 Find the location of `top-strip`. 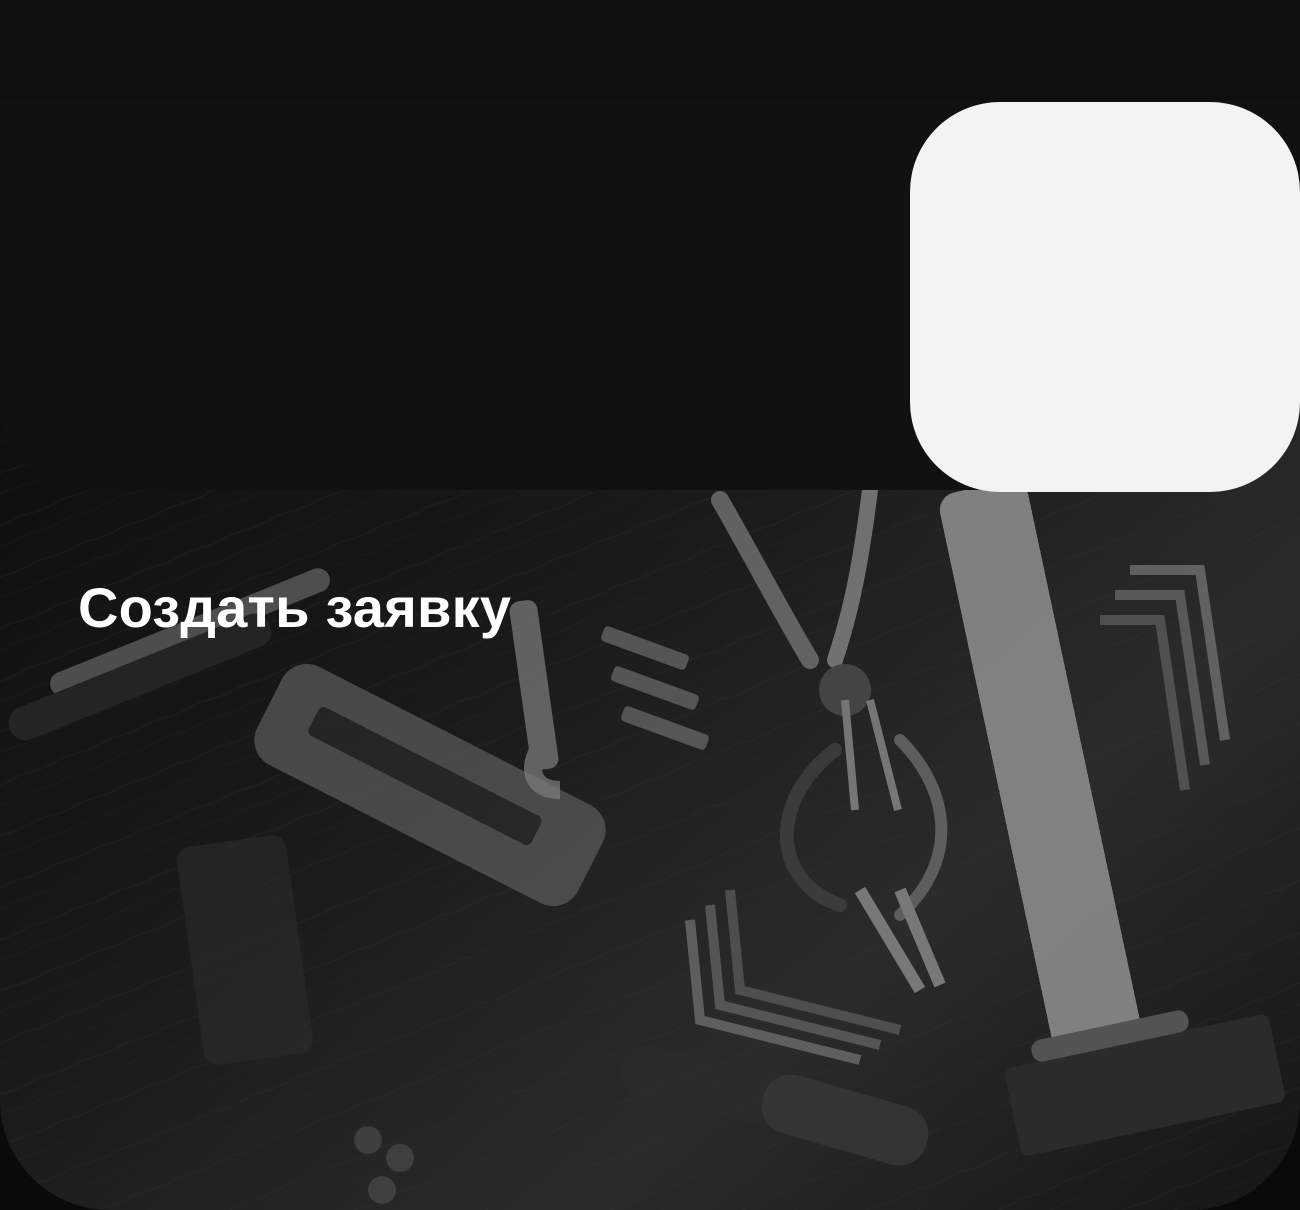

top-strip is located at coordinates (650, 50).